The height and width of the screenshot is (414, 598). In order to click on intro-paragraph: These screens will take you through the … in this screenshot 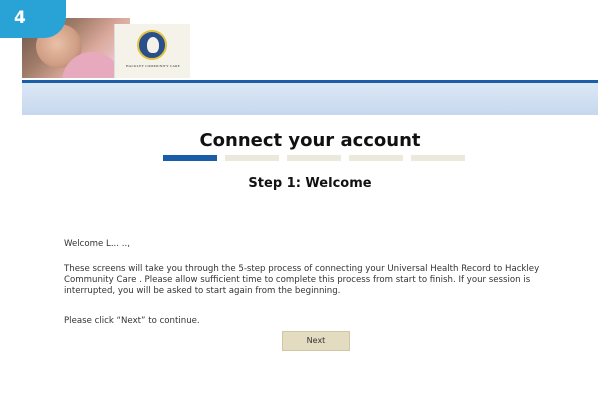, I will do `click(302, 280)`.